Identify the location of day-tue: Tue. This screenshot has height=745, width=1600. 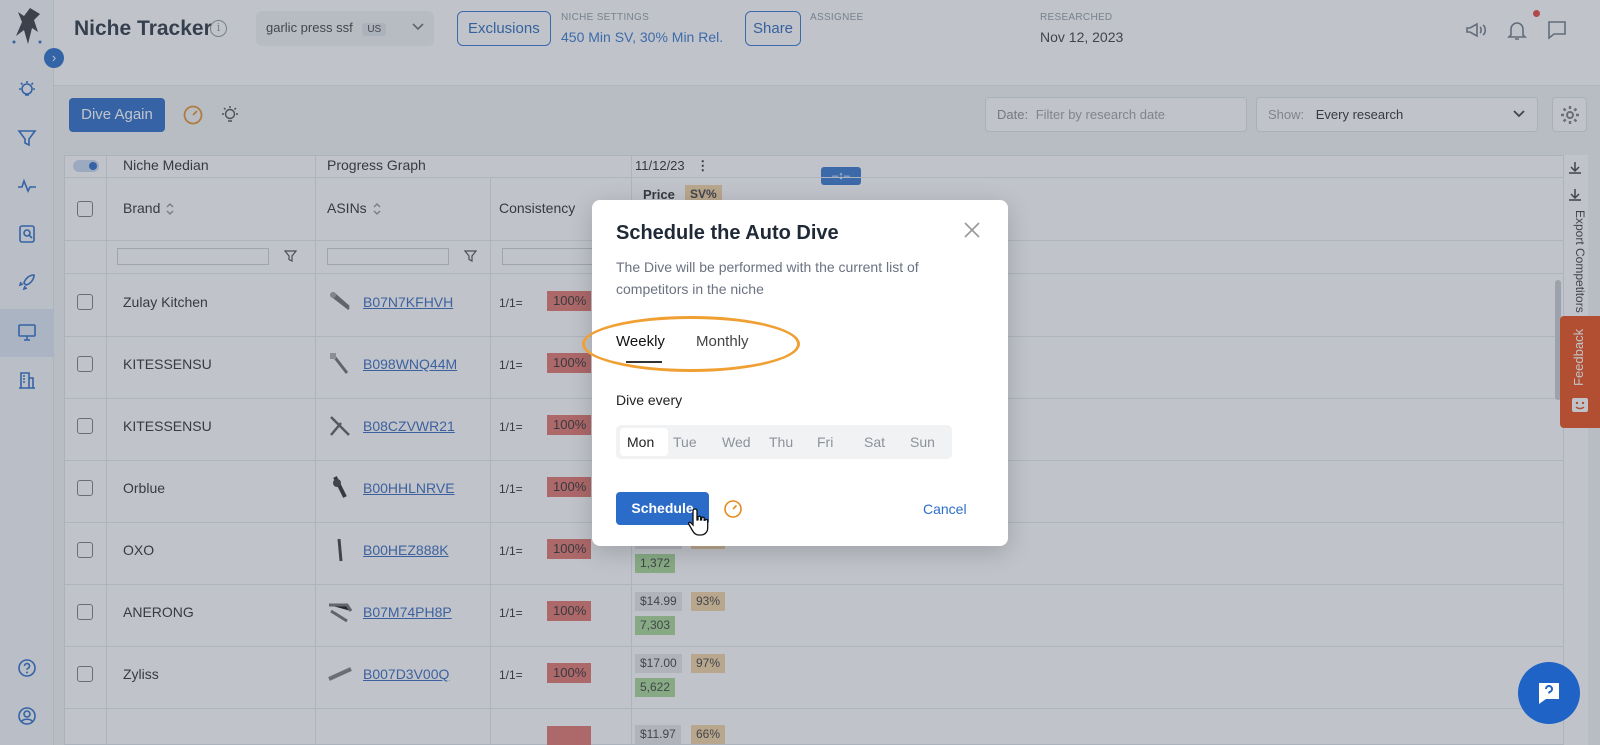
(685, 442).